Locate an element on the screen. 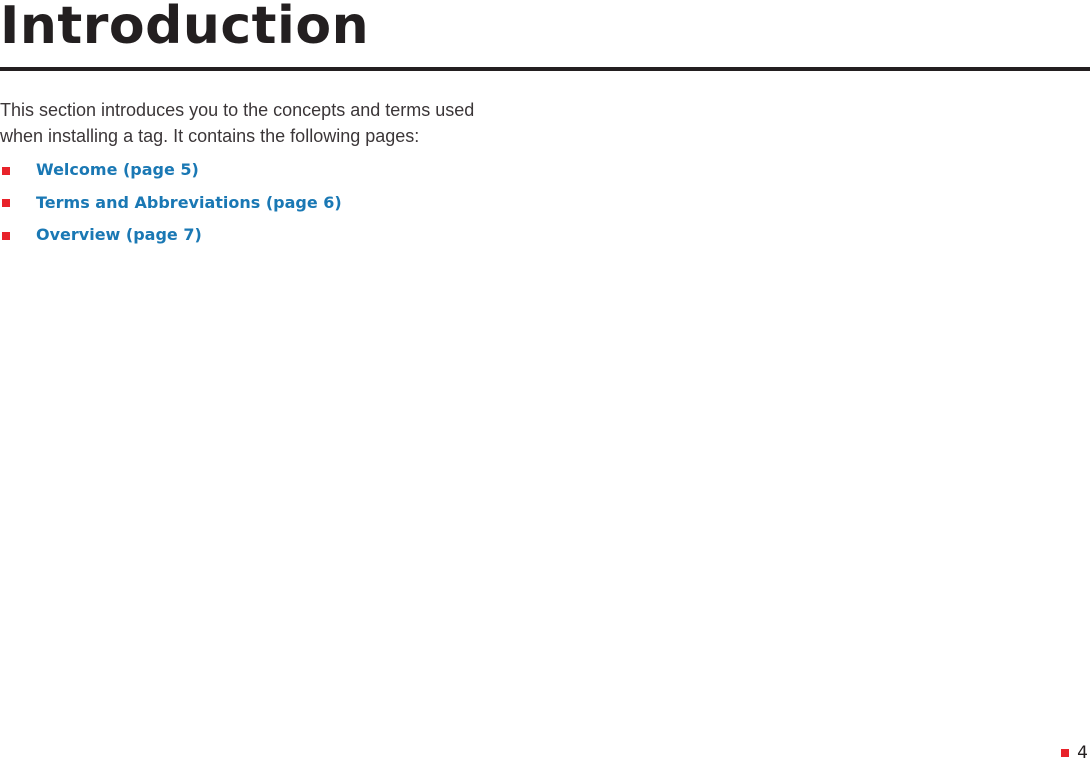  list-item: Overview (page 7) is located at coordinates (171, 237).